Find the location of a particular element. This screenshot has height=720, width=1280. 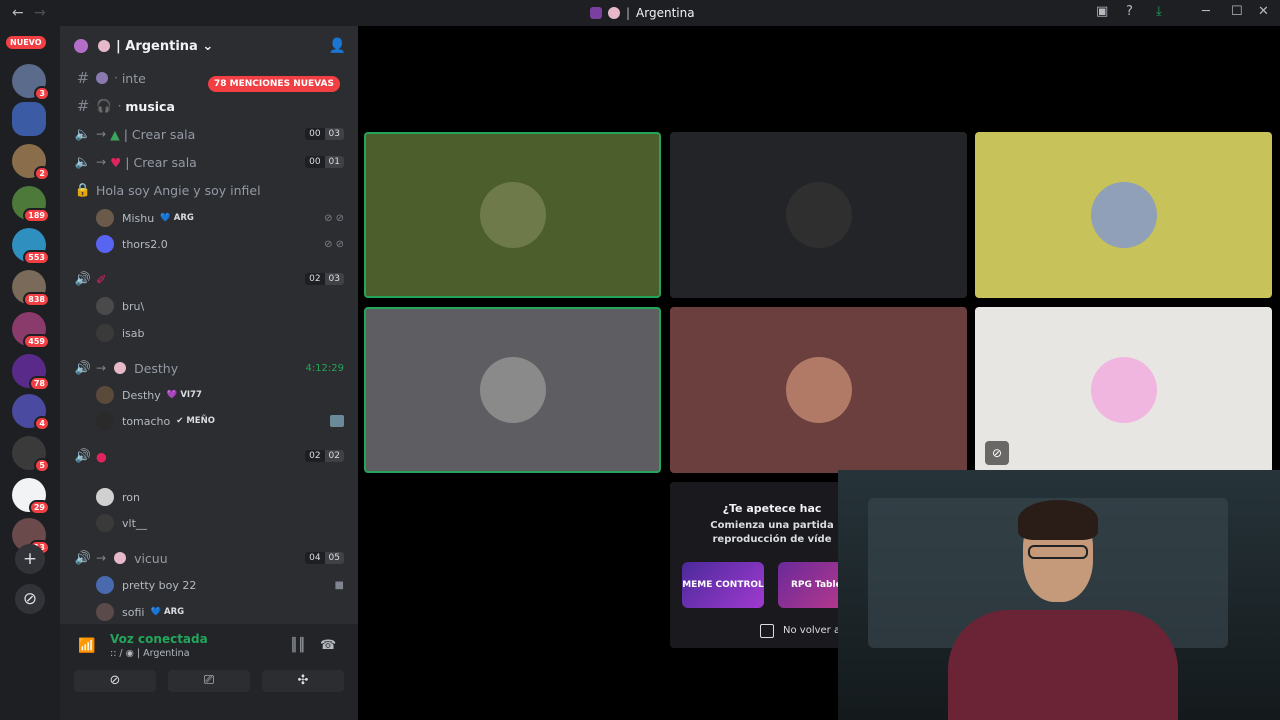

unread-badge: 3 is located at coordinates (42, 93).